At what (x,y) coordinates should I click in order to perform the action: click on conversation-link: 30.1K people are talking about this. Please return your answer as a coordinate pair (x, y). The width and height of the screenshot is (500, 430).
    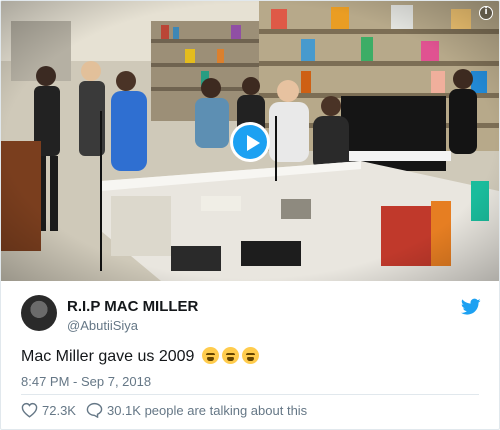
    Looking at the image, I should click on (196, 410).